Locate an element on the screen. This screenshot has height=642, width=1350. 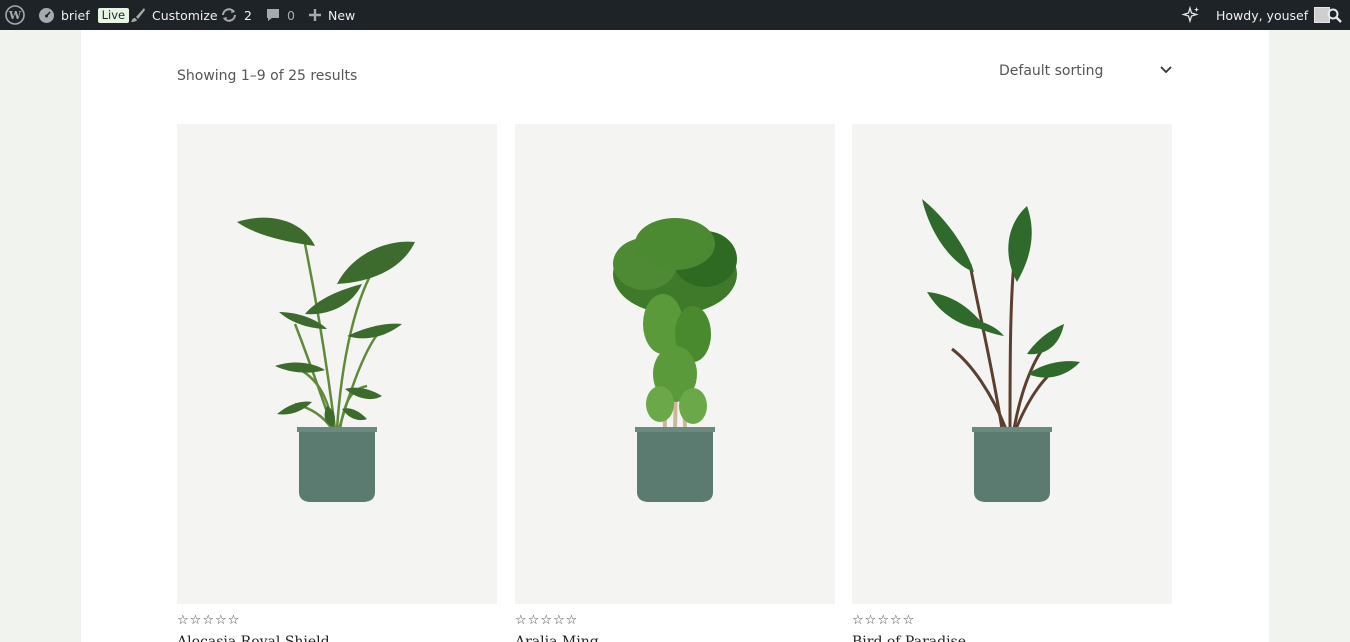
new-content-link: New is located at coordinates (331, 15).